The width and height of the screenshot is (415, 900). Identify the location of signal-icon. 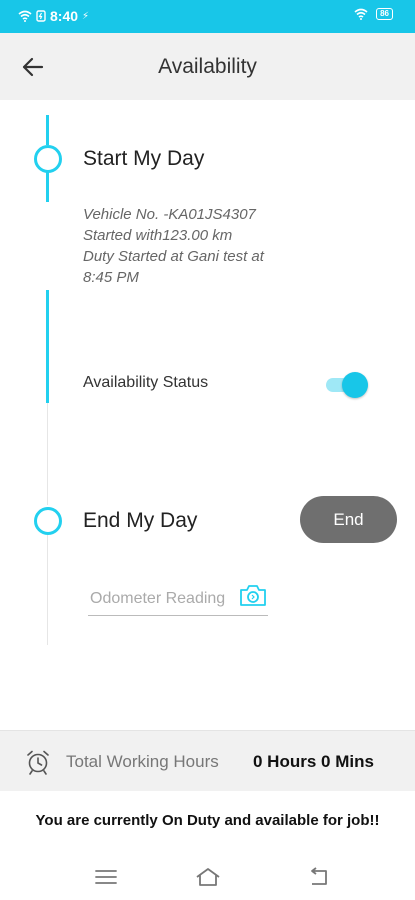
(361, 14).